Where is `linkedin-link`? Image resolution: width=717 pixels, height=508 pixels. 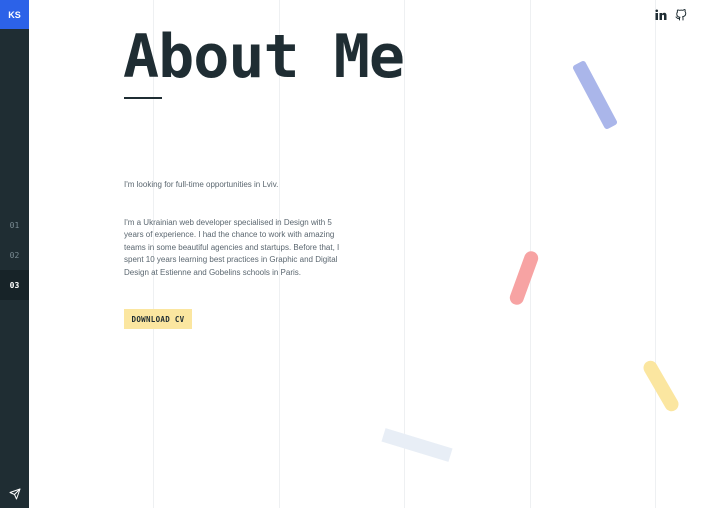 linkedin-link is located at coordinates (660, 14).